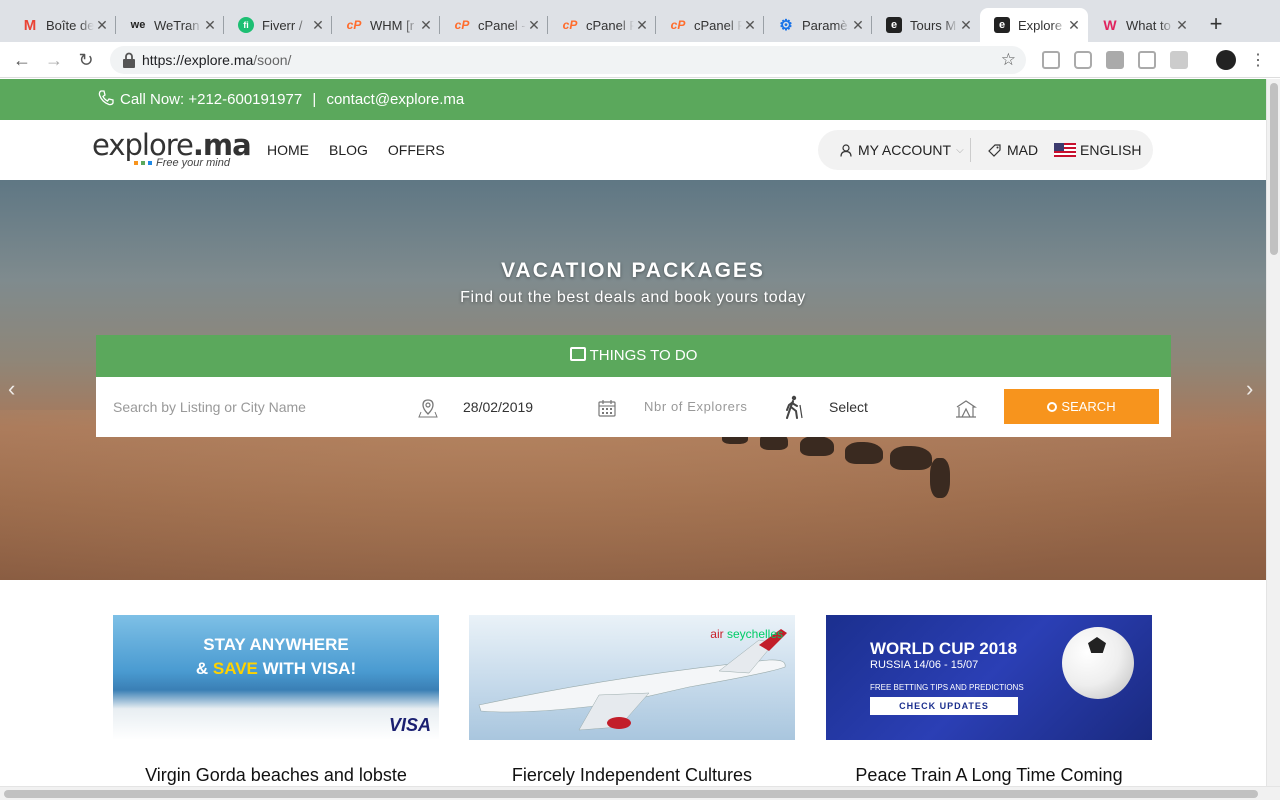  I want to click on browser-tab: e Tours M ✕, so click(926, 25).